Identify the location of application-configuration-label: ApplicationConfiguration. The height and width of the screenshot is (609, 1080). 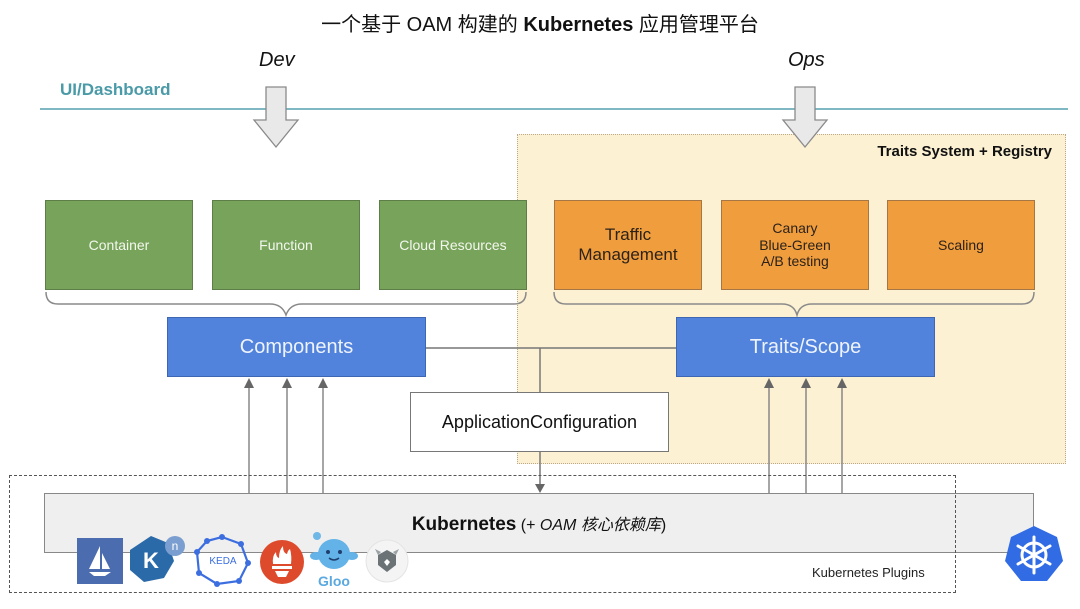
(539, 421).